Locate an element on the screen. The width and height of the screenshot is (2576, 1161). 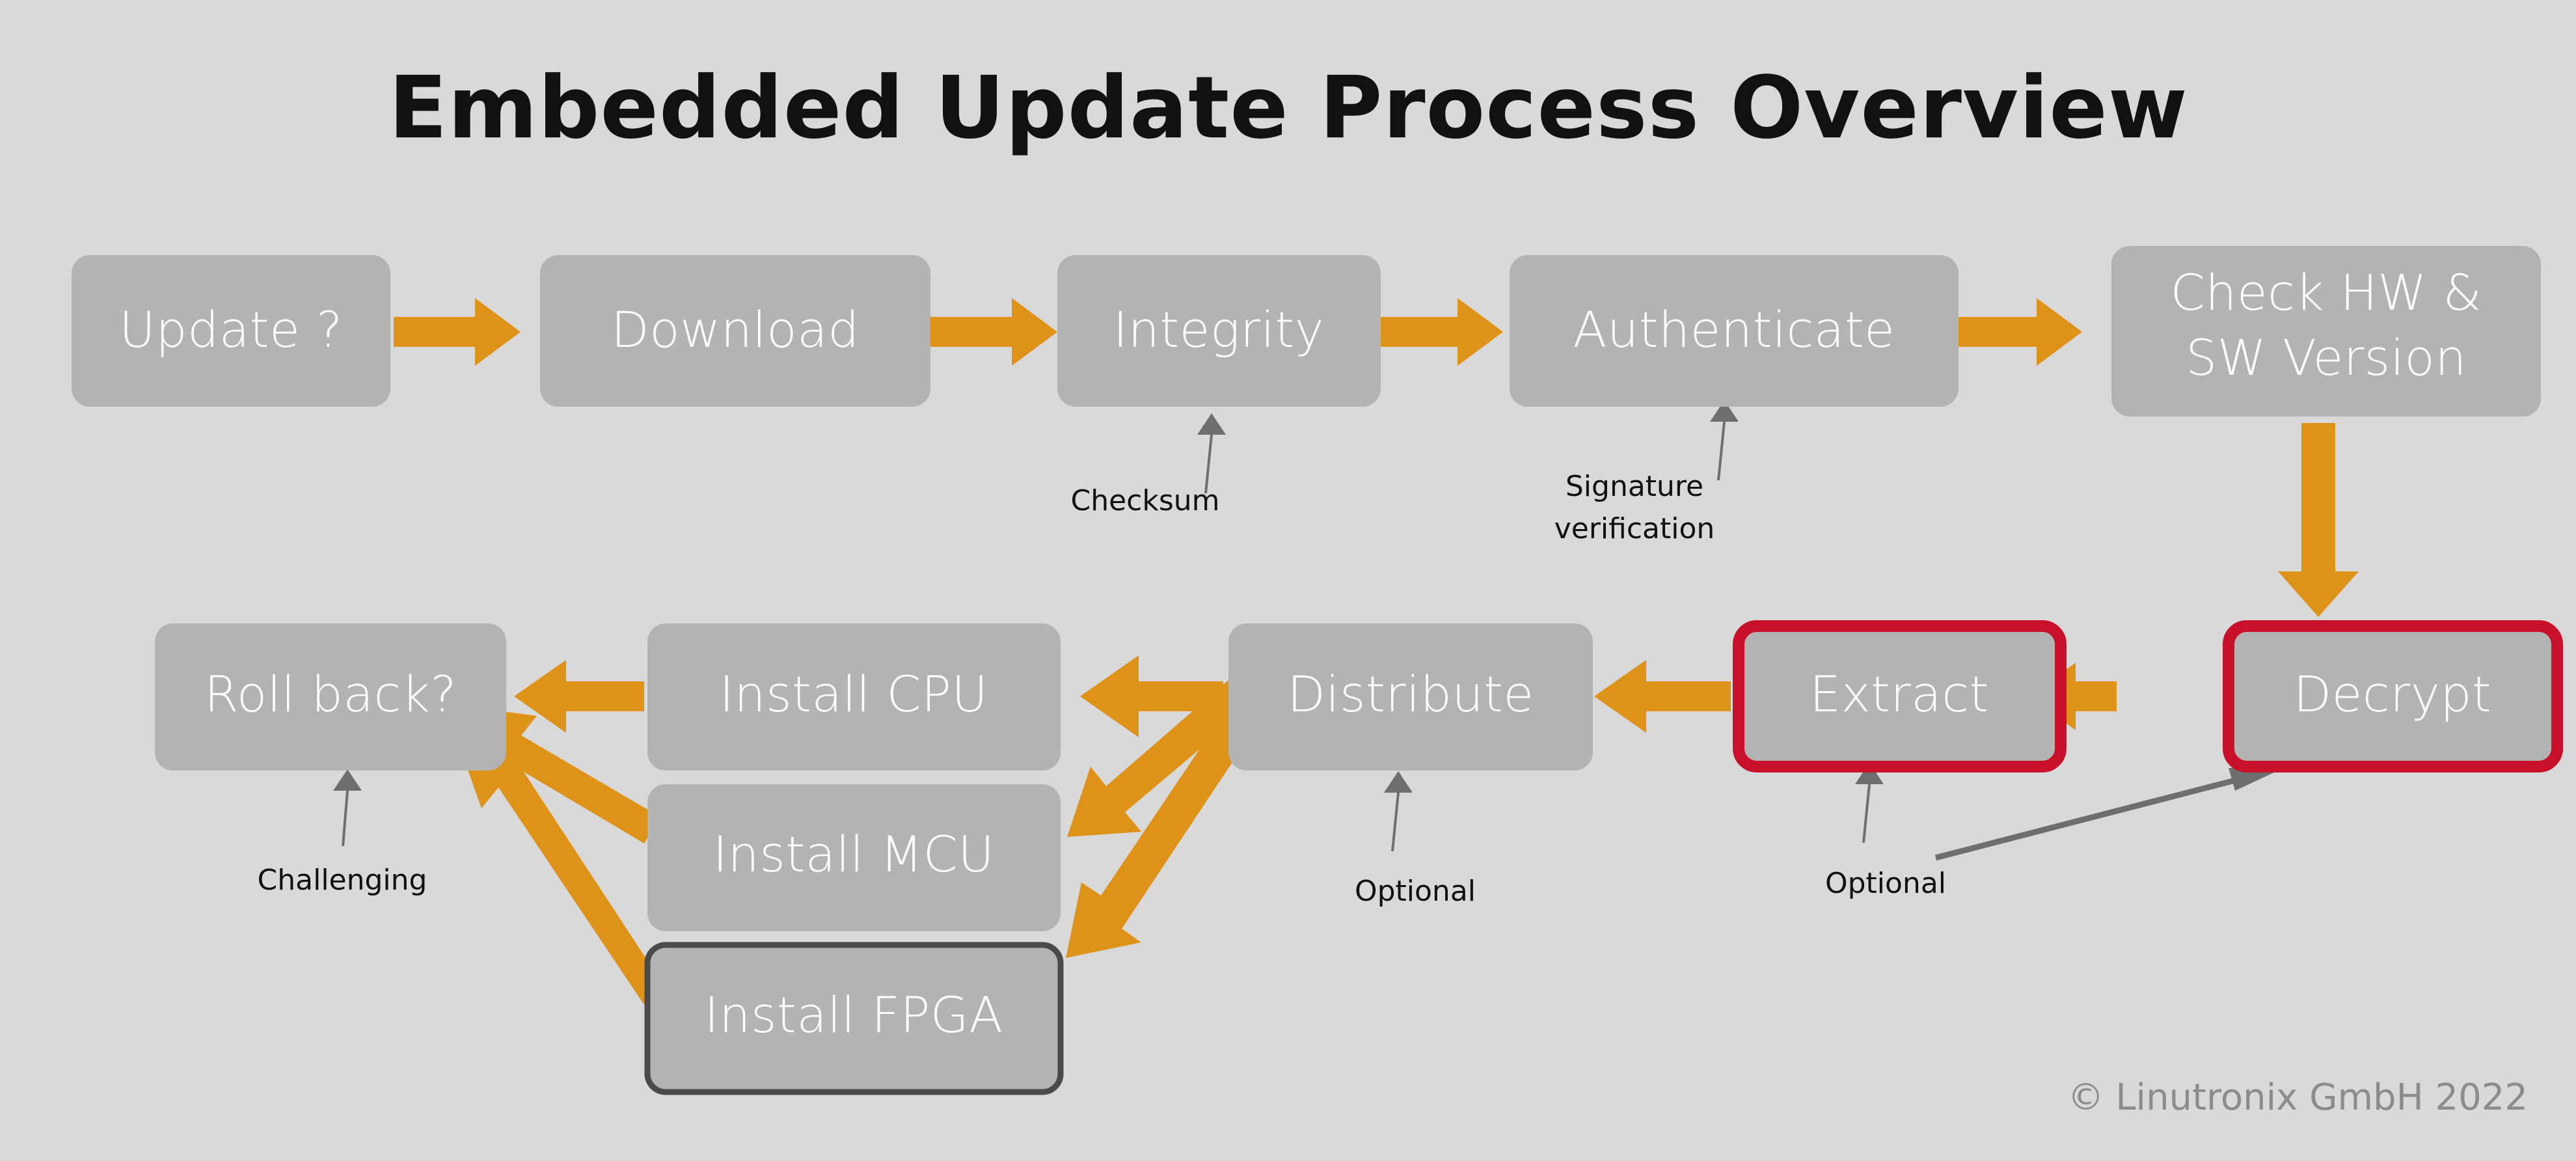
node-install-cpu-label: Install CPU is located at coordinates (854, 694).